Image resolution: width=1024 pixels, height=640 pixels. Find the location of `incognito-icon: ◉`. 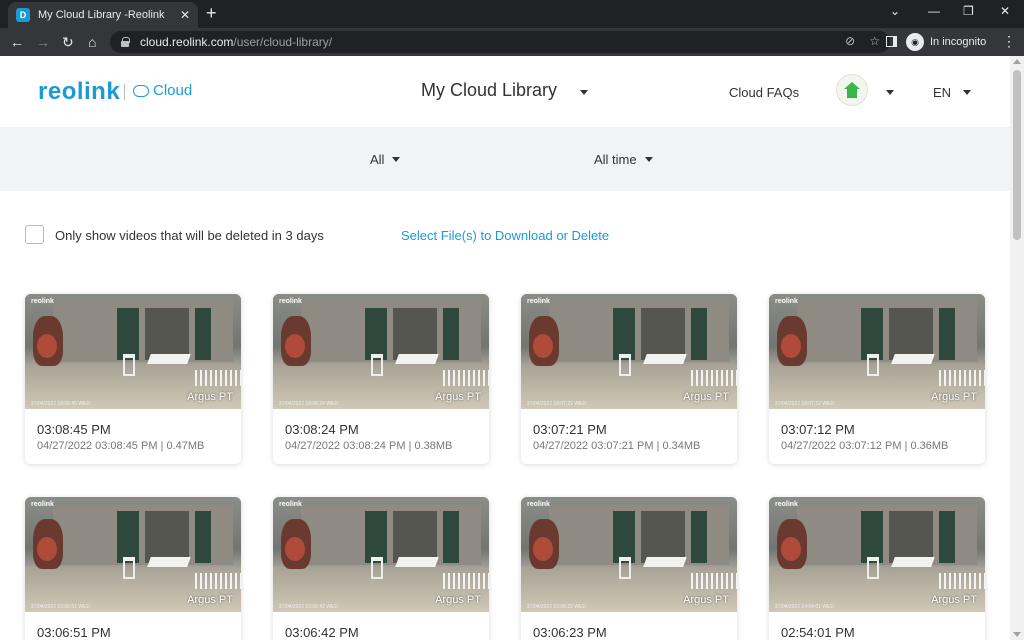

incognito-icon: ◉ is located at coordinates (915, 42).